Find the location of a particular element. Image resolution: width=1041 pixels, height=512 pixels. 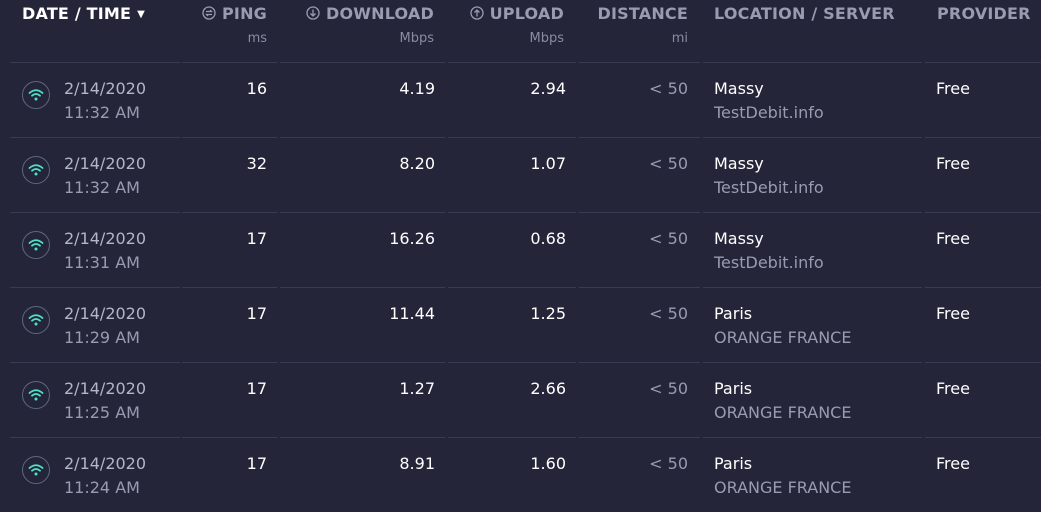

cell-download: 11.44 is located at coordinates (362, 324).